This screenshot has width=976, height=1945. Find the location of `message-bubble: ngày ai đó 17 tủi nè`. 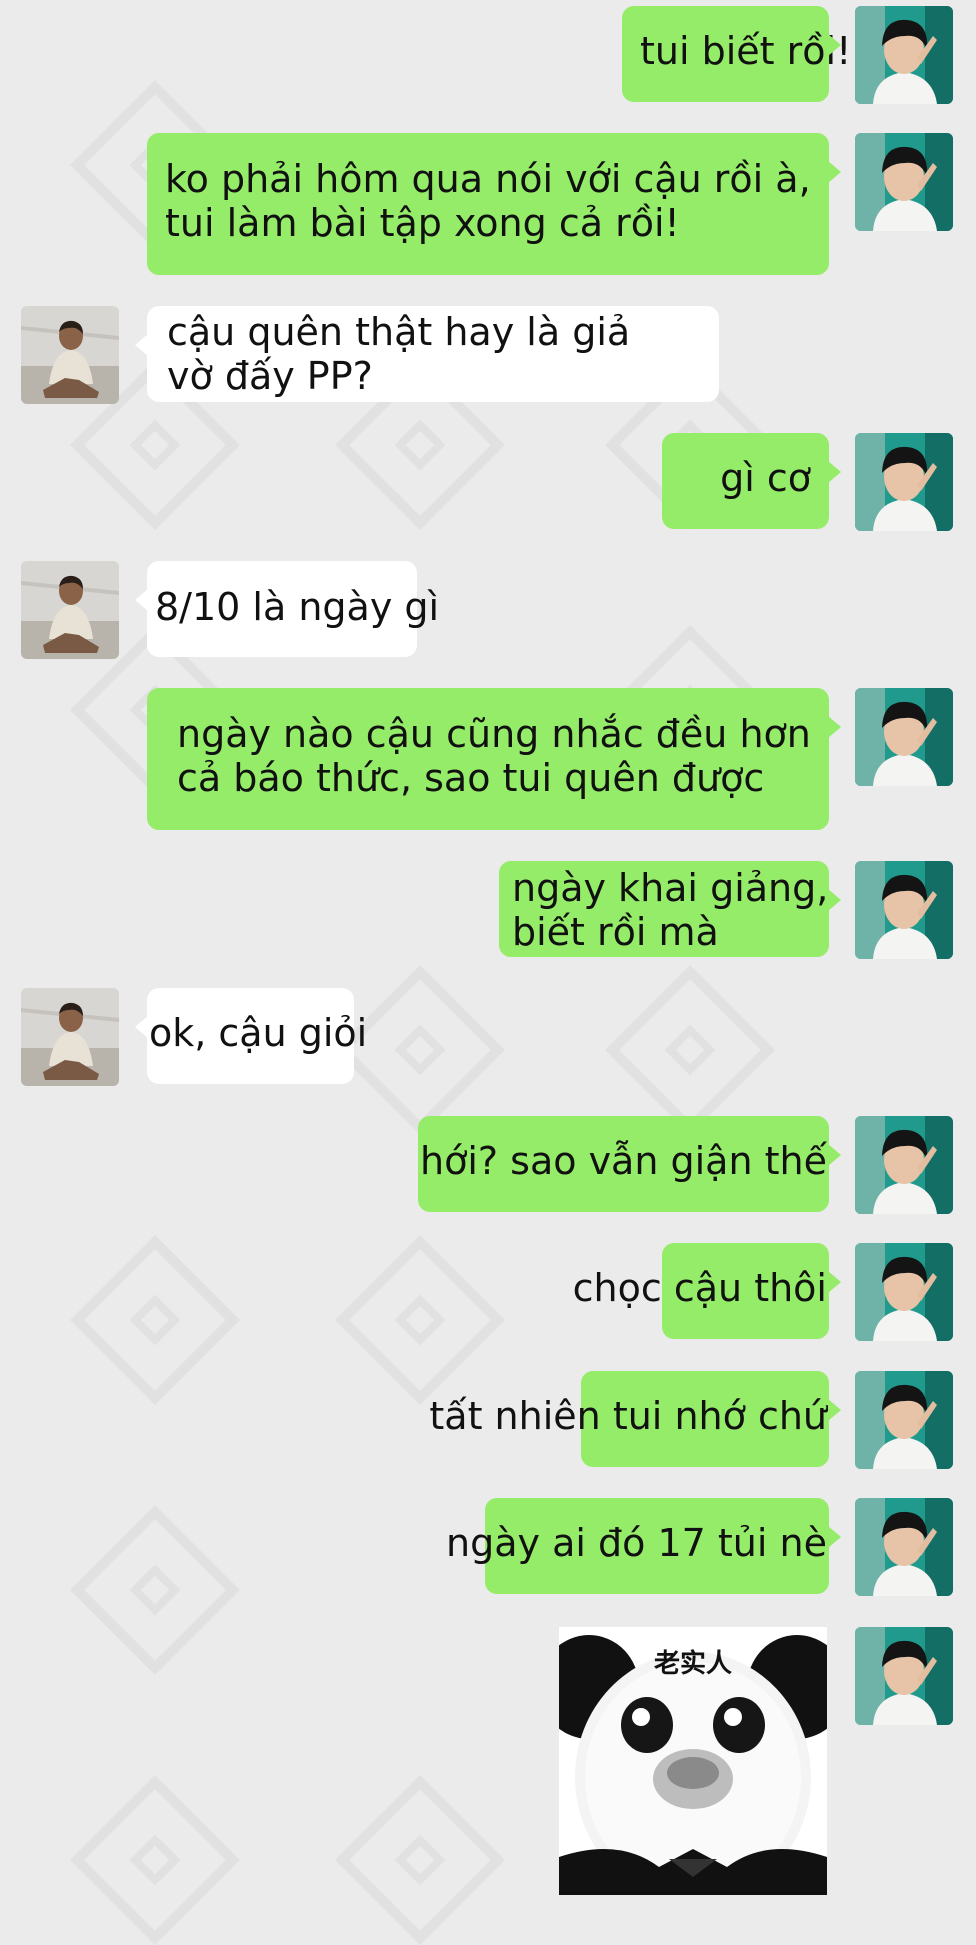

message-bubble: ngày ai đó 17 tủi nè is located at coordinates (643, 1546).